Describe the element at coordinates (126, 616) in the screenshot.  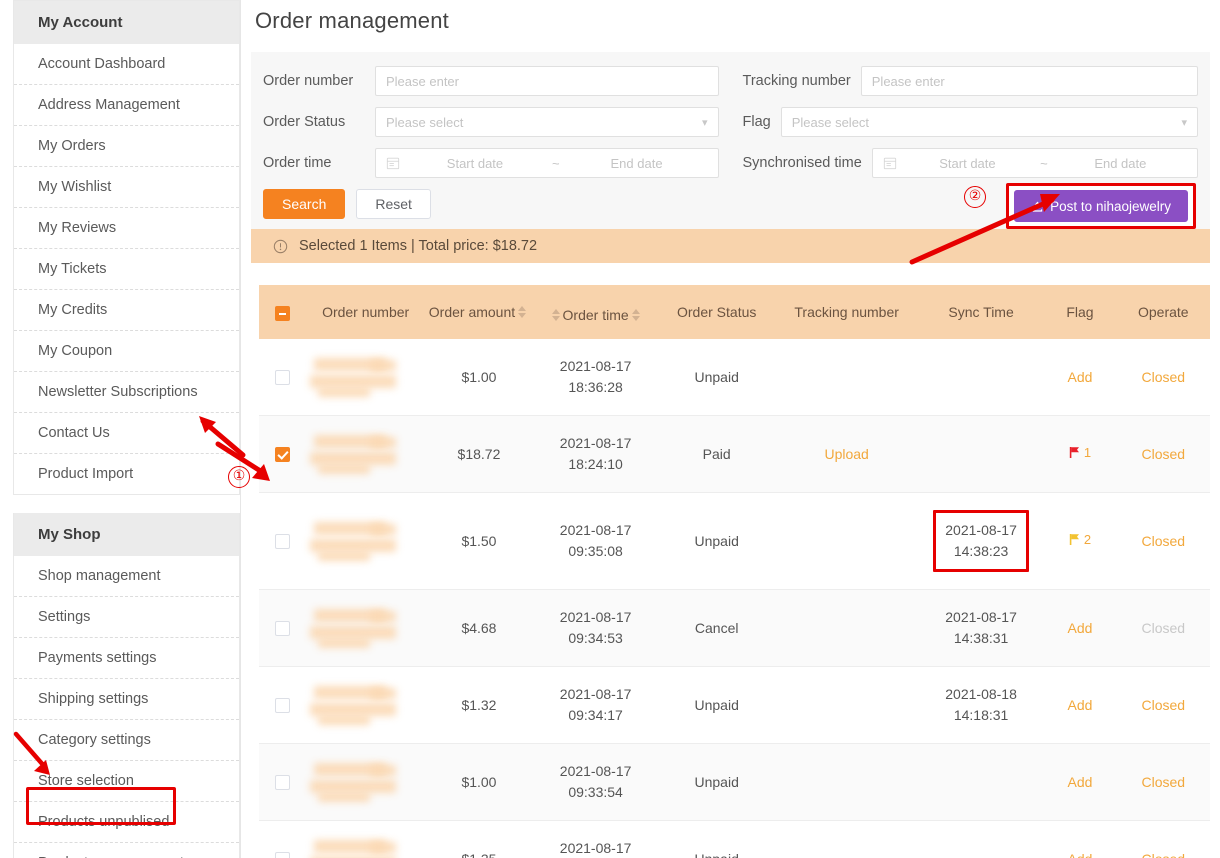
I see `sidebar-item-settings: Settings` at that location.